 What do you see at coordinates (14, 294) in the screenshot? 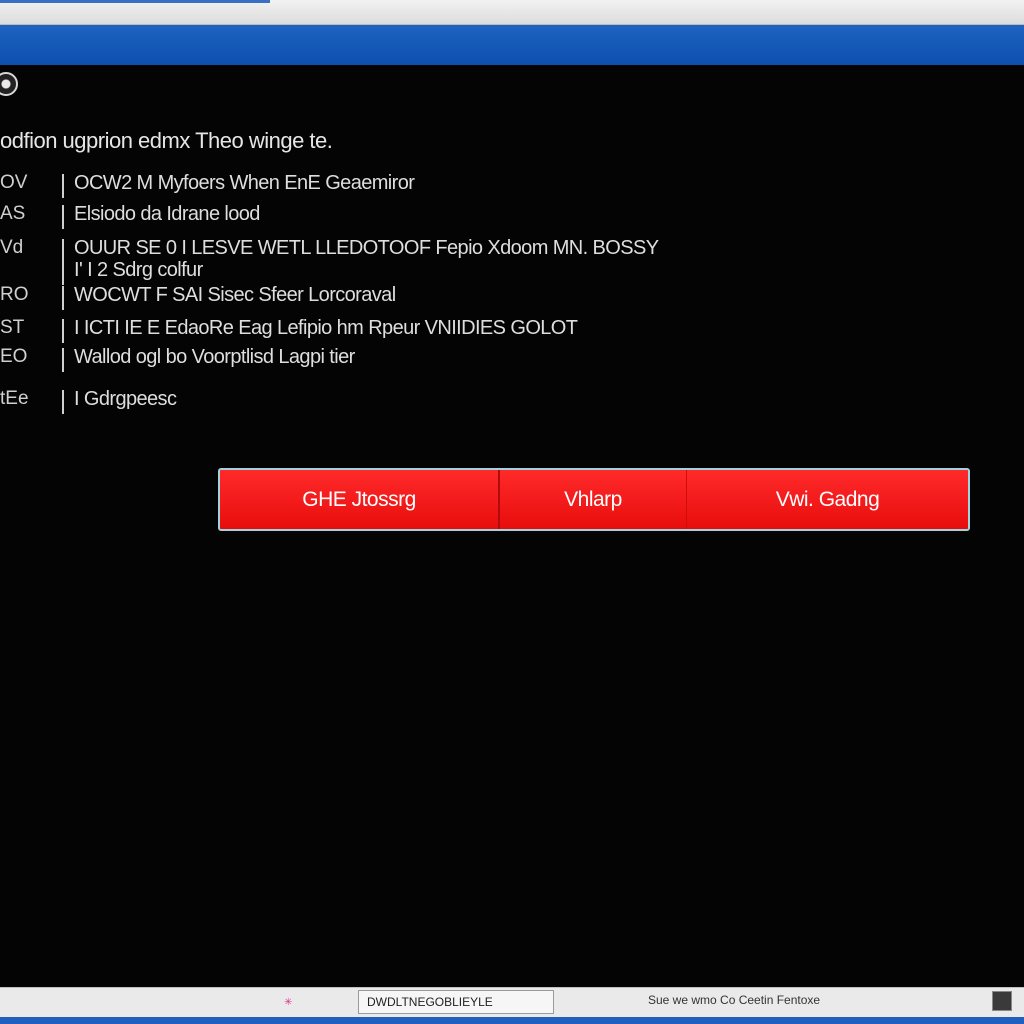
I see `row-key: RO` at bounding box center [14, 294].